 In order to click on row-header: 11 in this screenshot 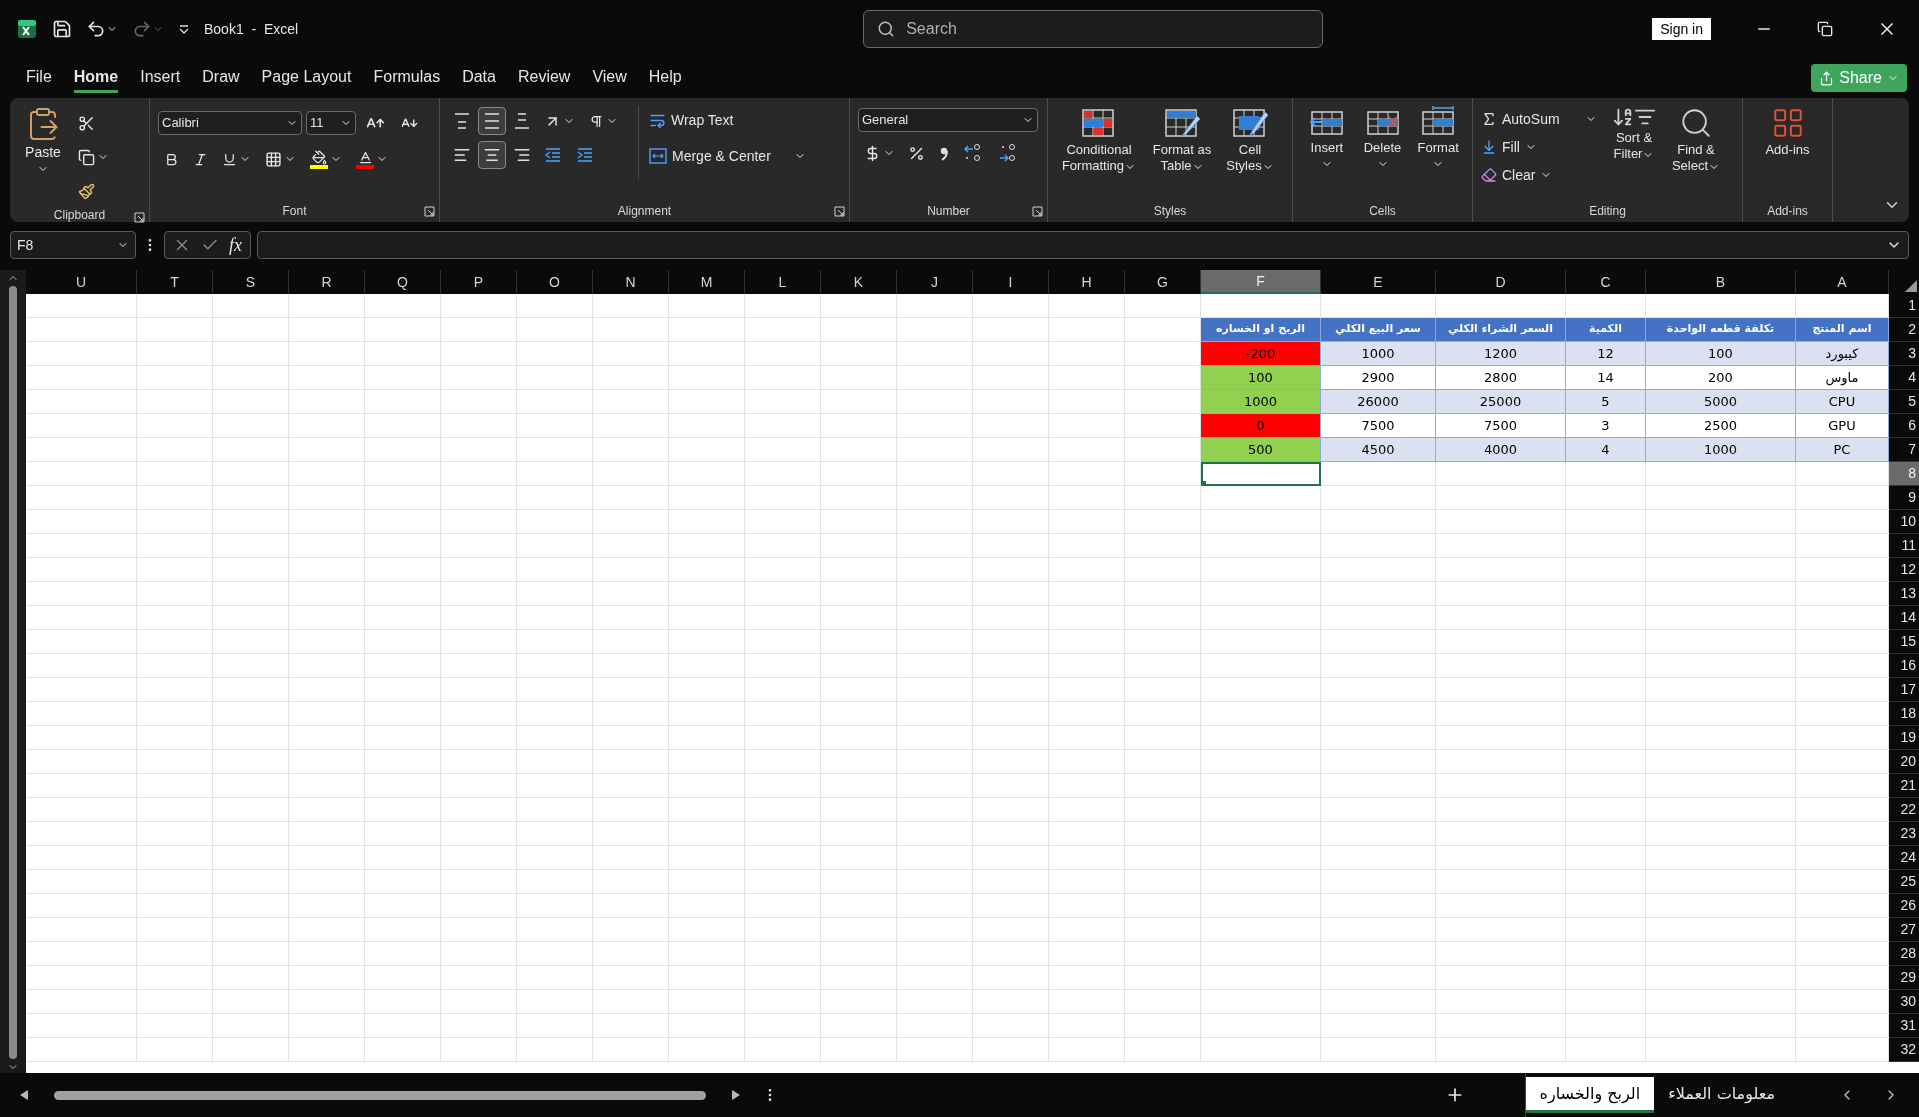, I will do `click(1904, 546)`.